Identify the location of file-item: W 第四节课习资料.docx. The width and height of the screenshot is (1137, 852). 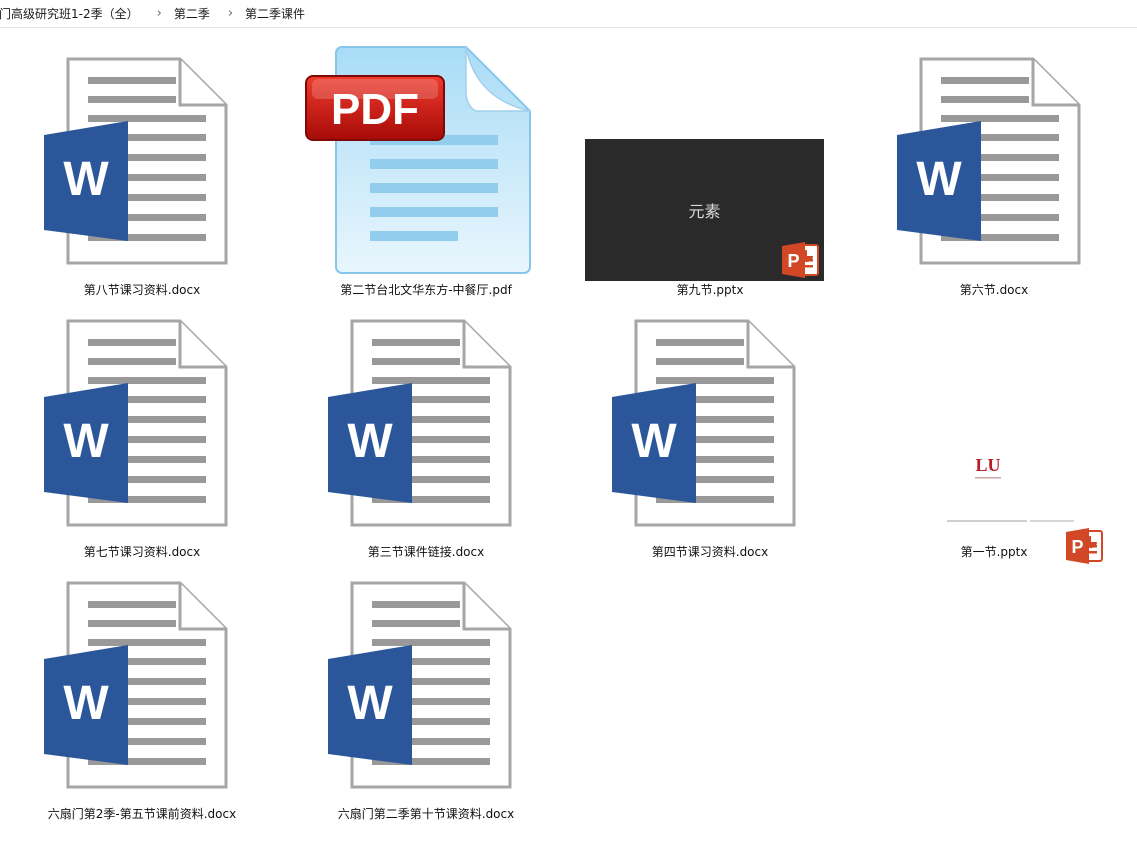
(710, 424).